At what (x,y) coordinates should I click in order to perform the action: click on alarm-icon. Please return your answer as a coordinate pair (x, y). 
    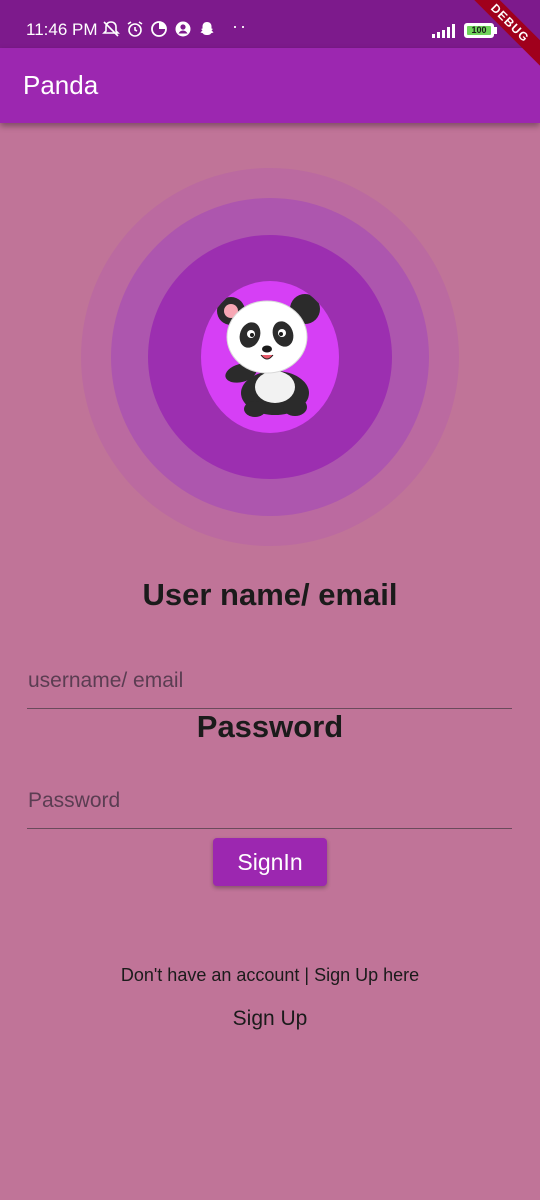
    Looking at the image, I should click on (135, 29).